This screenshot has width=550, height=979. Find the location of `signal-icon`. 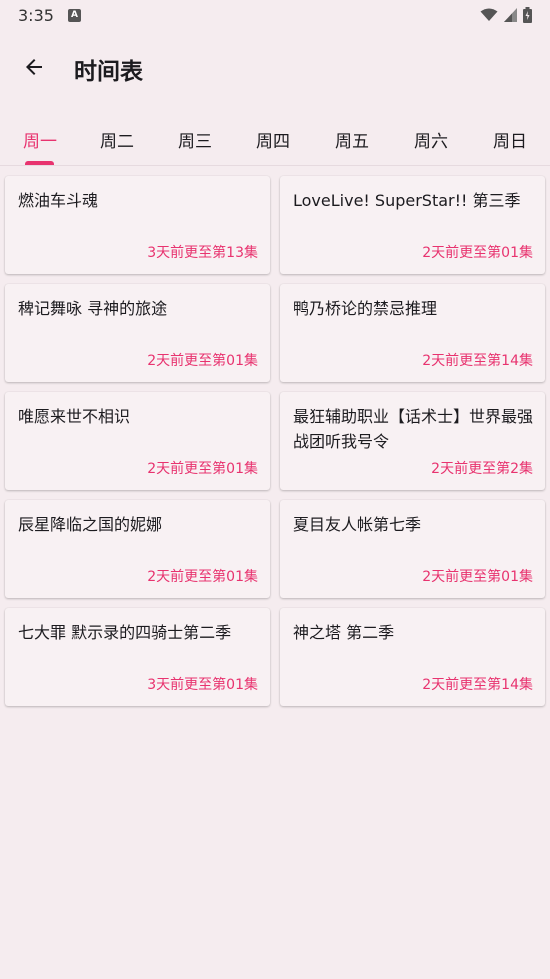

signal-icon is located at coordinates (510, 15).